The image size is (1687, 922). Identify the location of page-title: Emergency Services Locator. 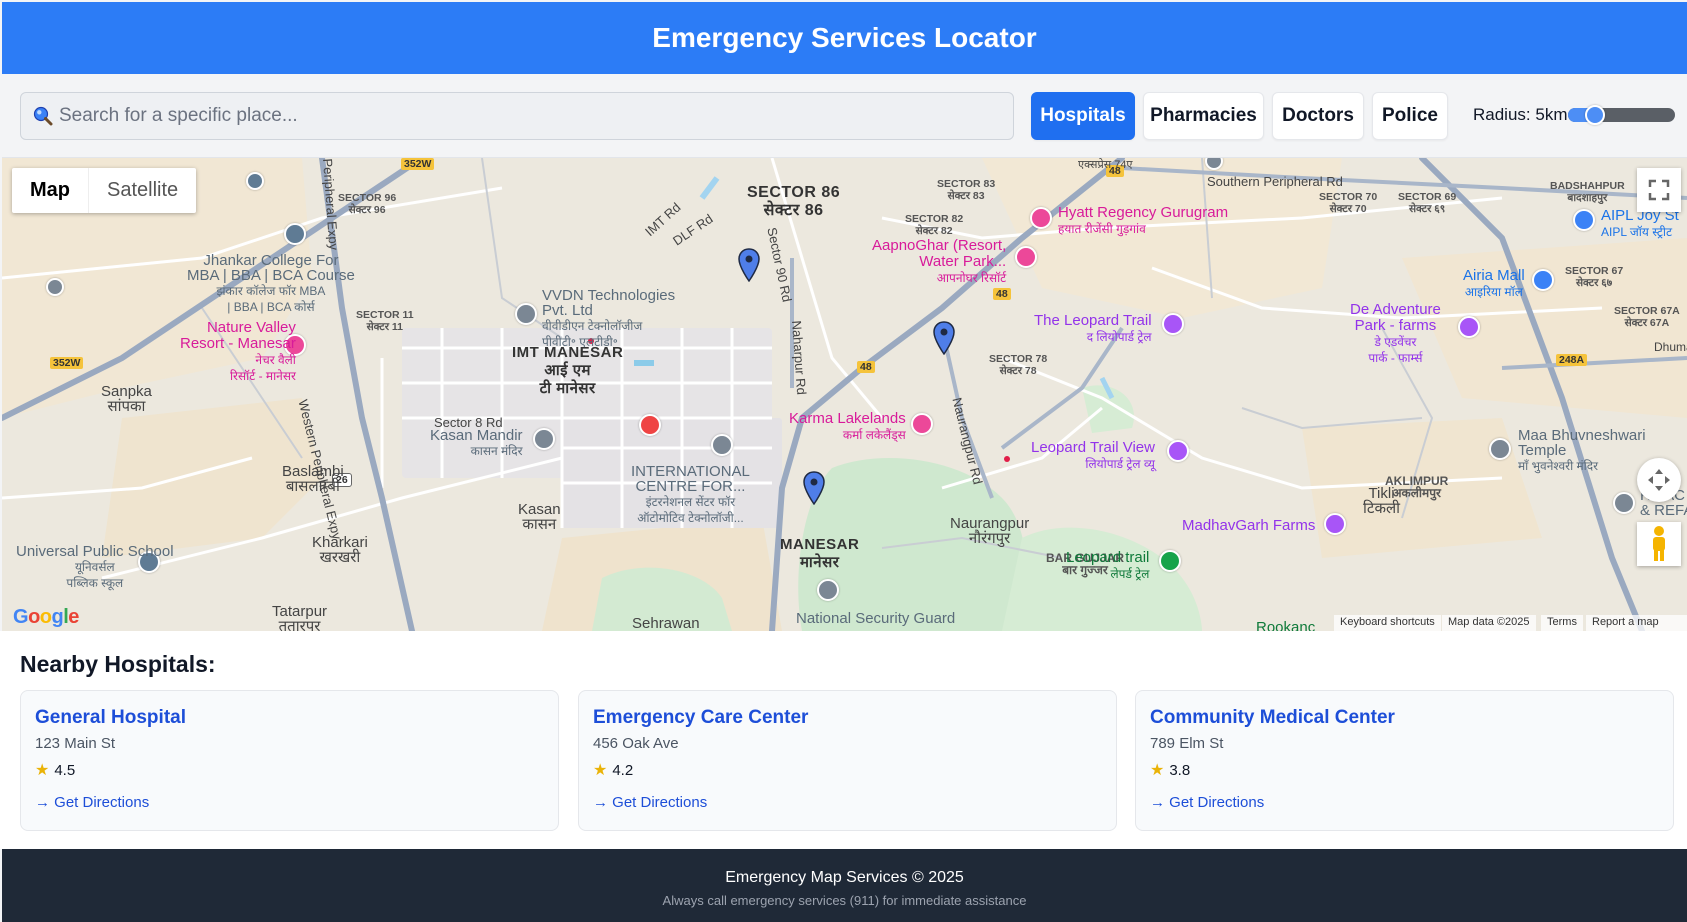
(844, 37).